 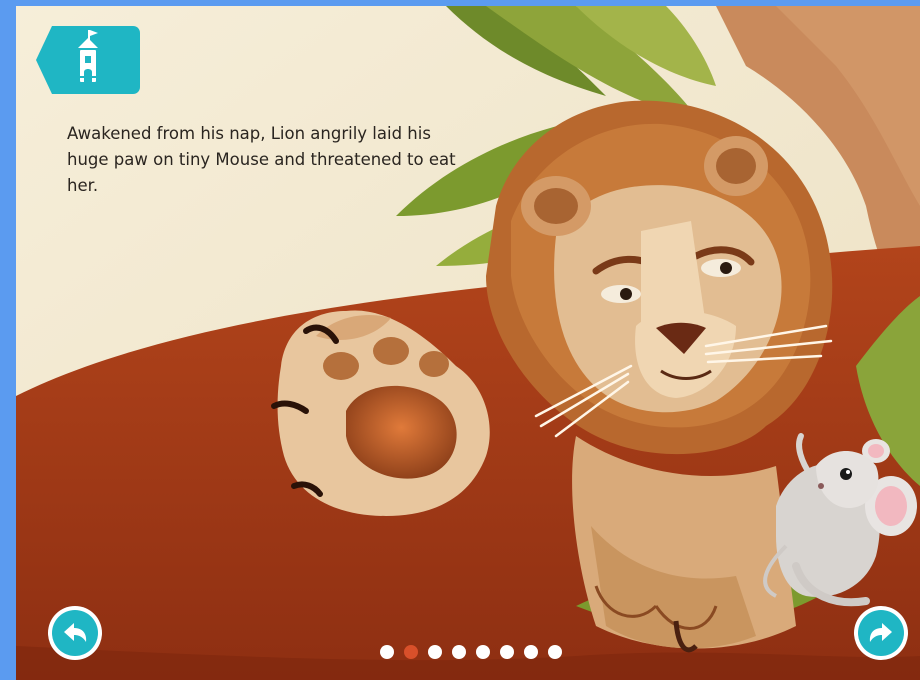 I want to click on back-button, so click(x=75, y=633).